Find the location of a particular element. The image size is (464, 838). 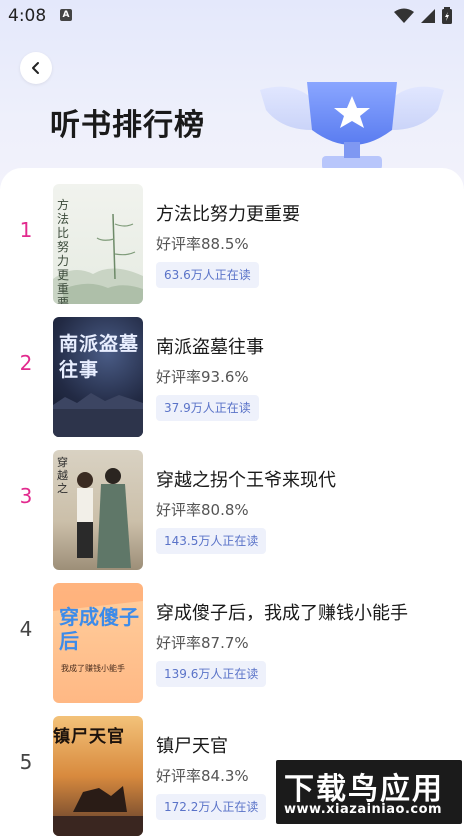

back-button is located at coordinates (36, 68).